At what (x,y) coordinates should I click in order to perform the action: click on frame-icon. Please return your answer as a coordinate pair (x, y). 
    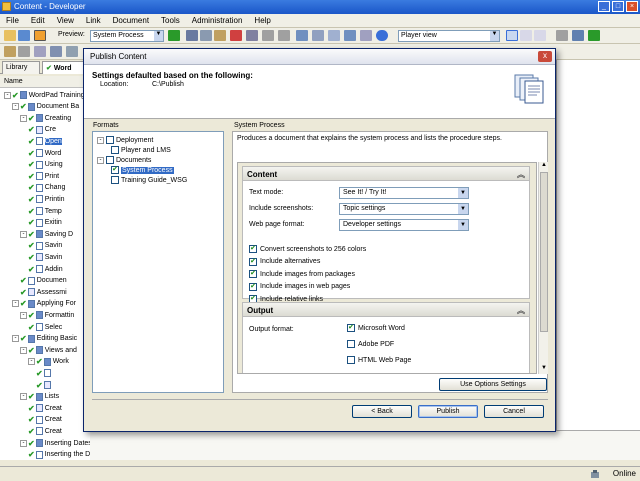
    Looking at the image, I should click on (562, 35).